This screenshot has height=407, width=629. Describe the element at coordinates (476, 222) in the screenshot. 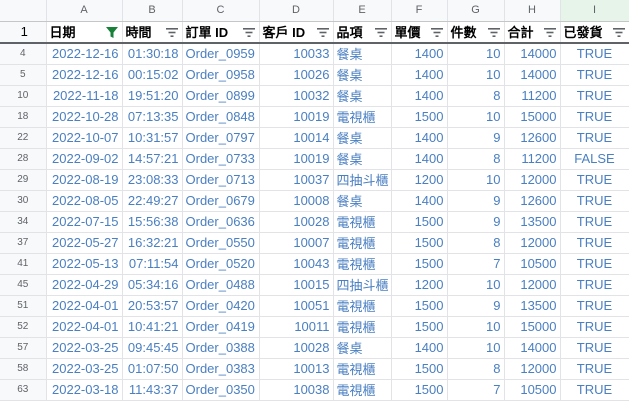

I see `cell-quantity: 9` at that location.